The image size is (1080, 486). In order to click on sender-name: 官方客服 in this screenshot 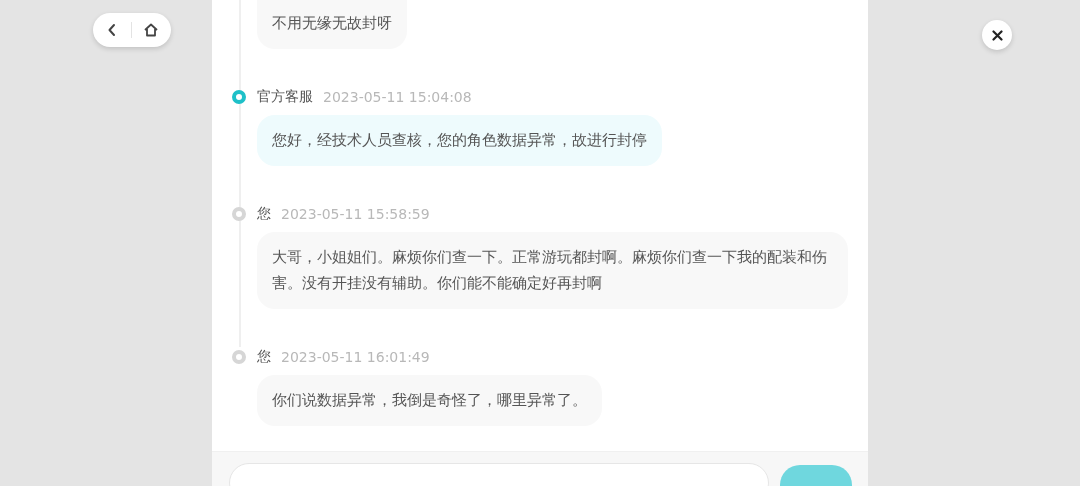, I will do `click(285, 96)`.